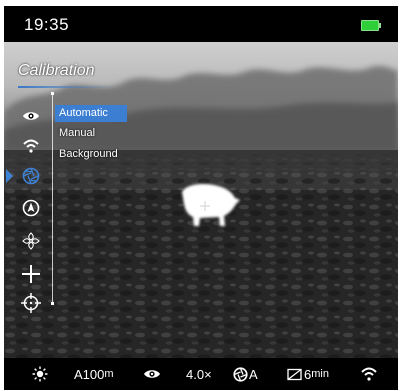 The image size is (402, 391). What do you see at coordinates (294, 374) in the screenshot?
I see `display-off-icon` at bounding box center [294, 374].